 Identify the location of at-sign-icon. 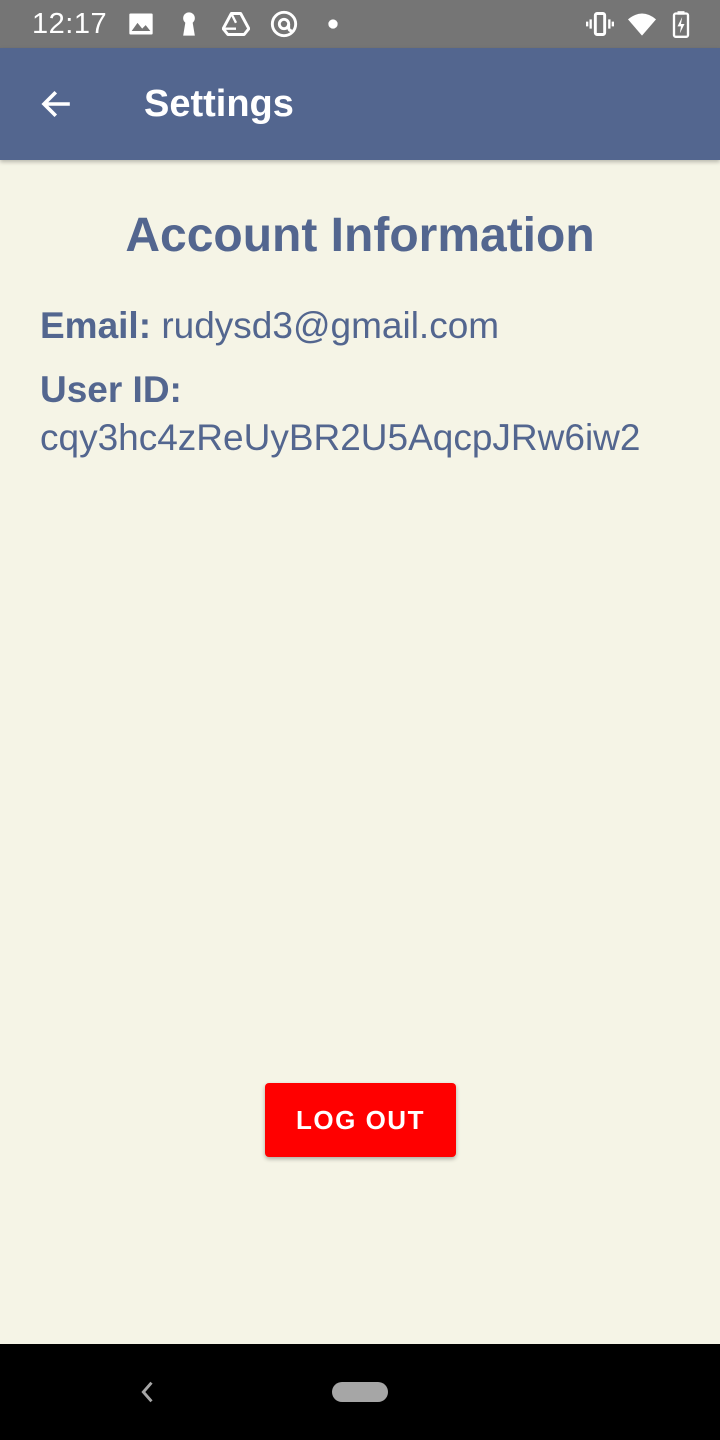
(284, 24).